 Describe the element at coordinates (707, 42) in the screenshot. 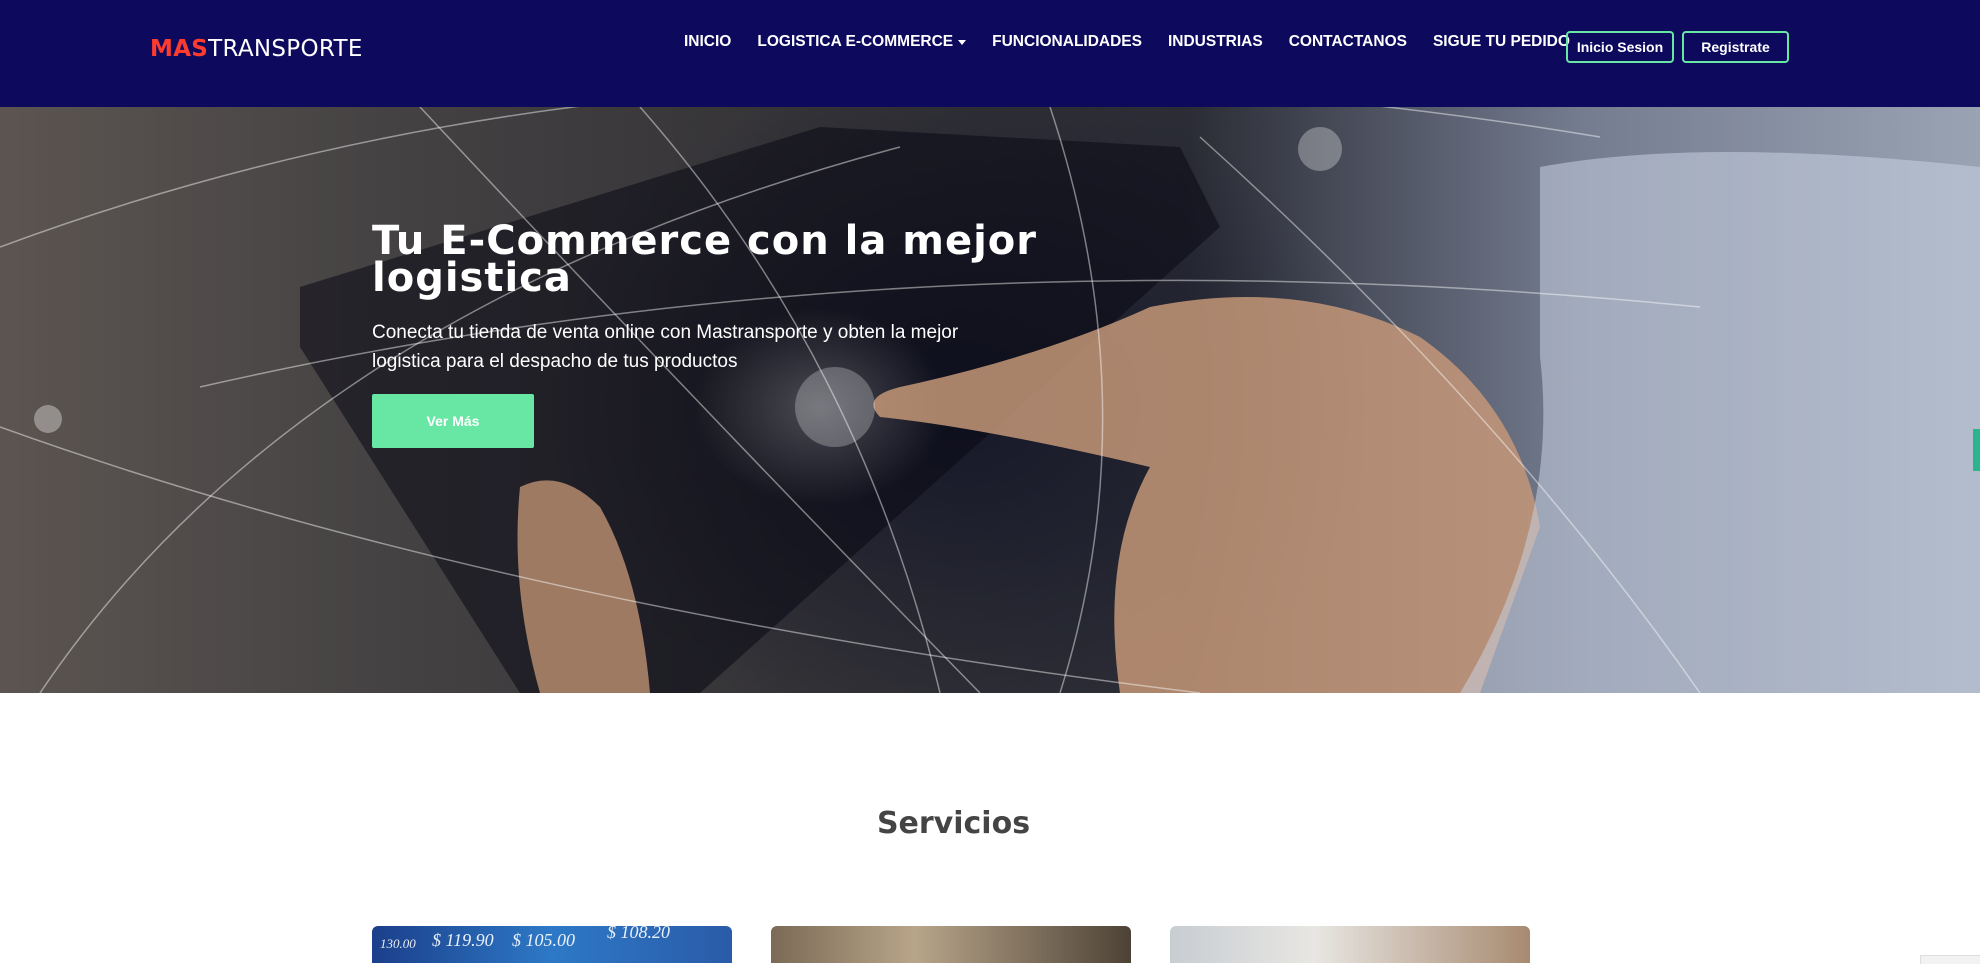

I see `nav-inicio: INICIO` at that location.